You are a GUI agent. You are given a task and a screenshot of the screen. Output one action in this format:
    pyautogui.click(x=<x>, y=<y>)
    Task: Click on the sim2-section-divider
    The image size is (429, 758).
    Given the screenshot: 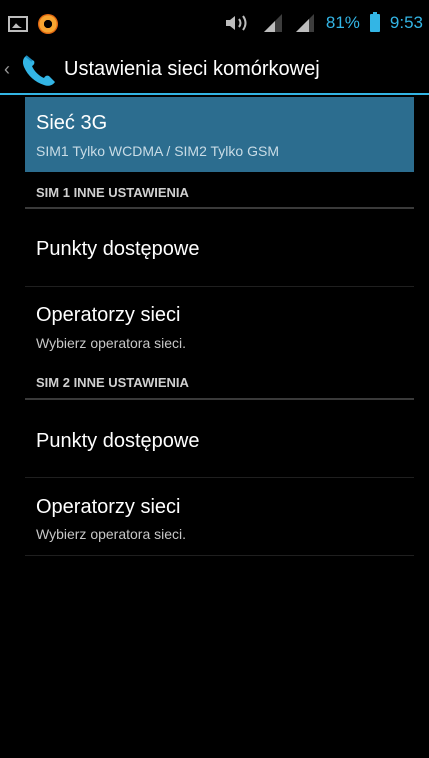 What is the action you would take?
    pyautogui.click(x=219, y=399)
    